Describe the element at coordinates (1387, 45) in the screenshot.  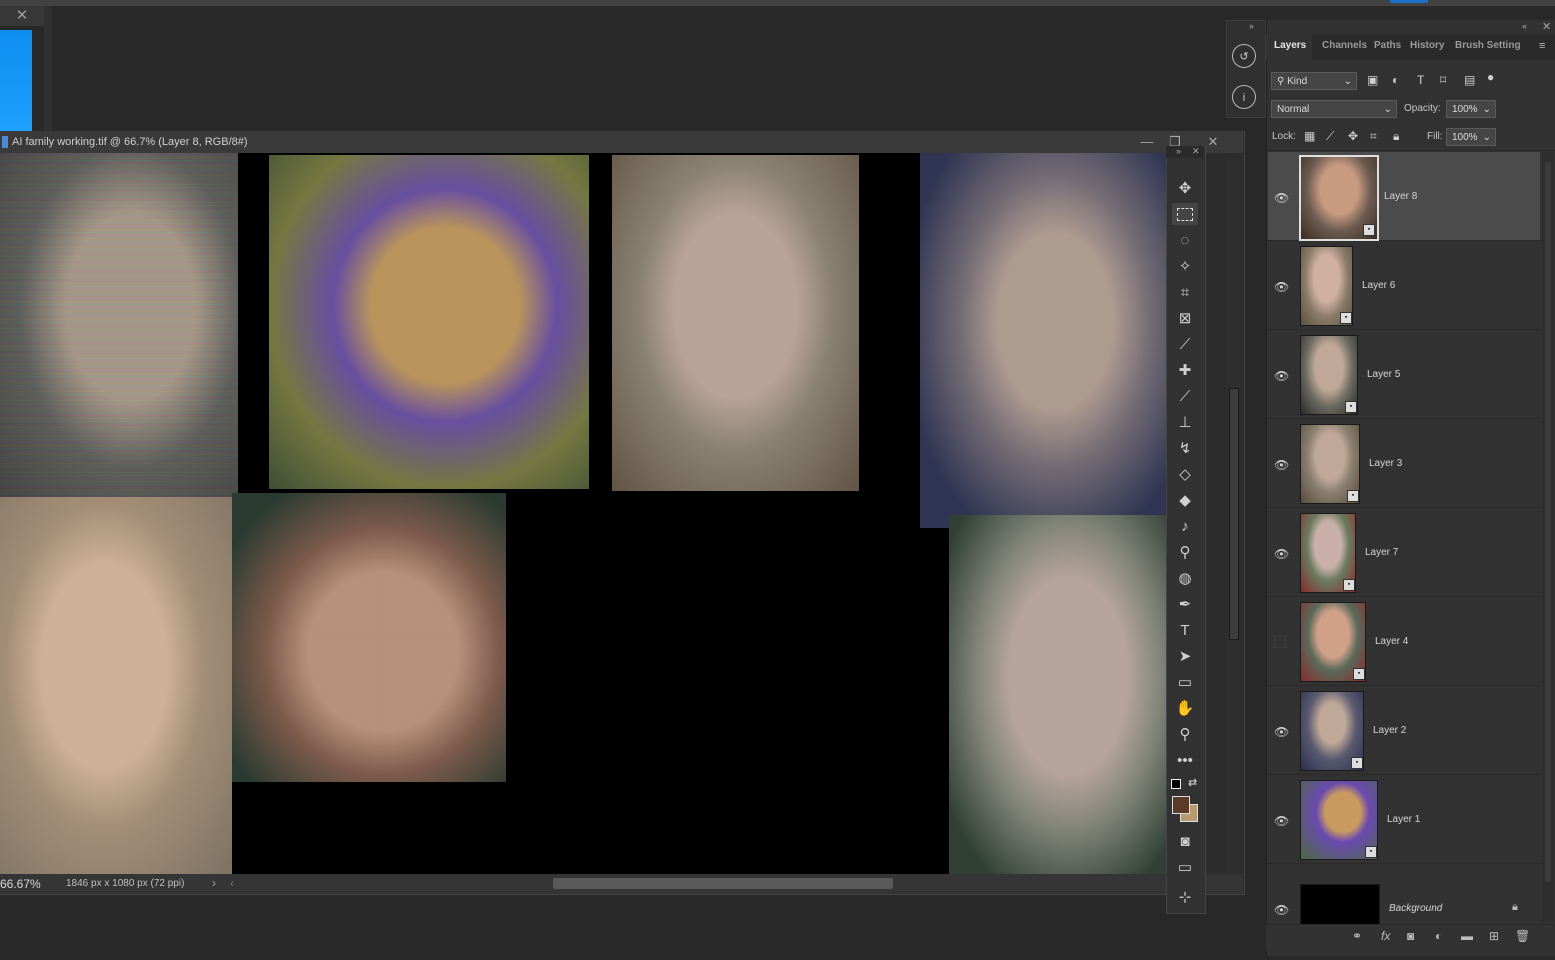
I see `tab-paths: Paths` at that location.